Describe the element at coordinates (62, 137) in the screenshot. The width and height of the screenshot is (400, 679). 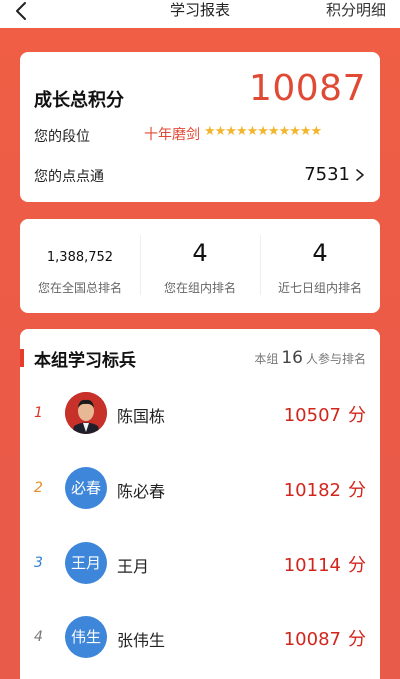
I see `rank-label: 您的段位` at that location.